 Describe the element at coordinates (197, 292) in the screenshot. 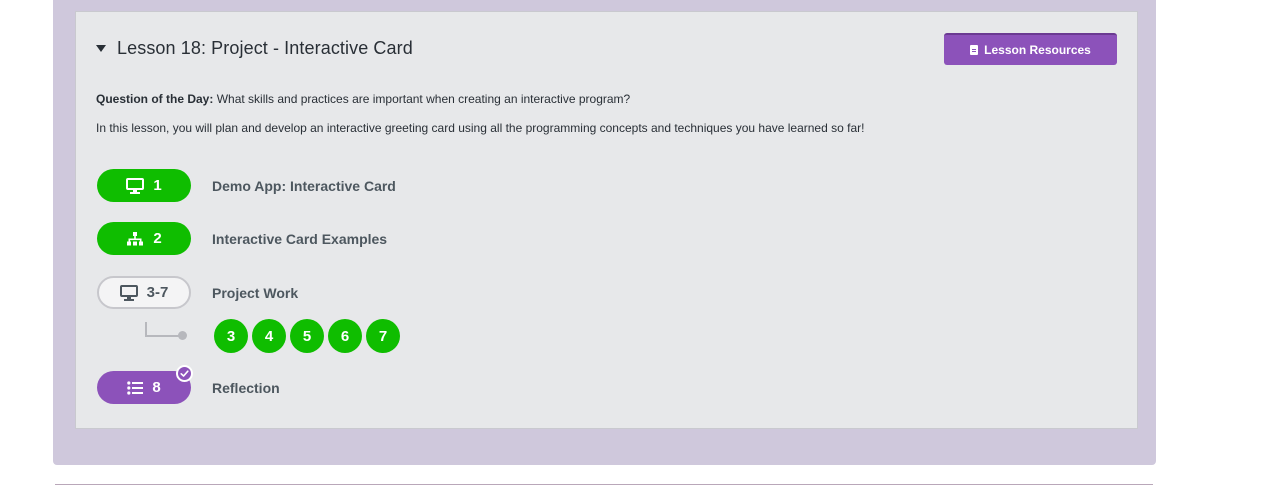

I see `level-row-3-7: 3-7 Project Work` at that location.